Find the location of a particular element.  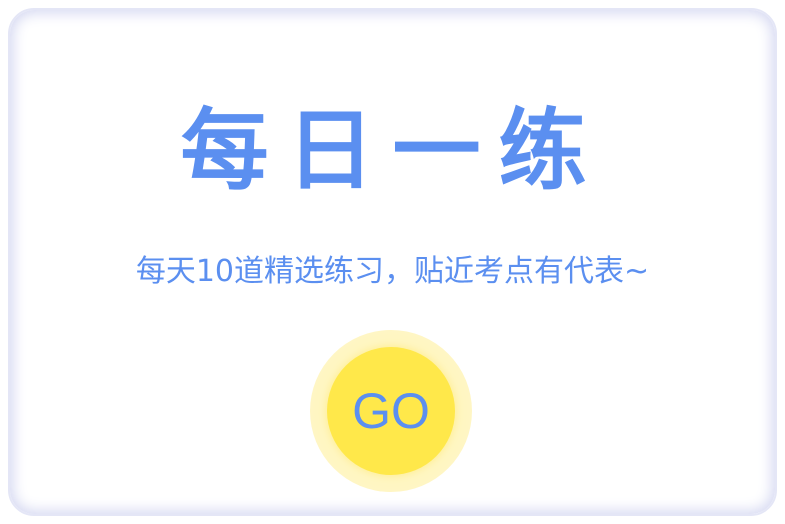

subtitle-description: 每天10道精选练习，贴近考点有代表~ is located at coordinates (392, 271).